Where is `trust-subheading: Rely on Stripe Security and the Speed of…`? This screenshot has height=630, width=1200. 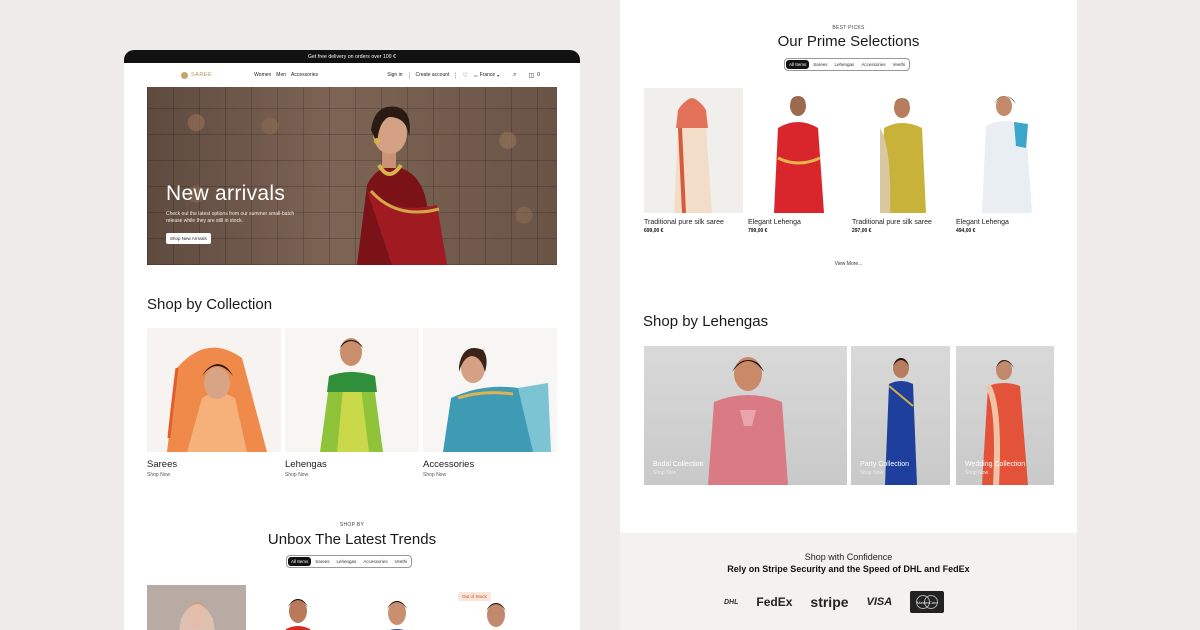 trust-subheading: Rely on Stripe Security and the Speed of… is located at coordinates (848, 569).